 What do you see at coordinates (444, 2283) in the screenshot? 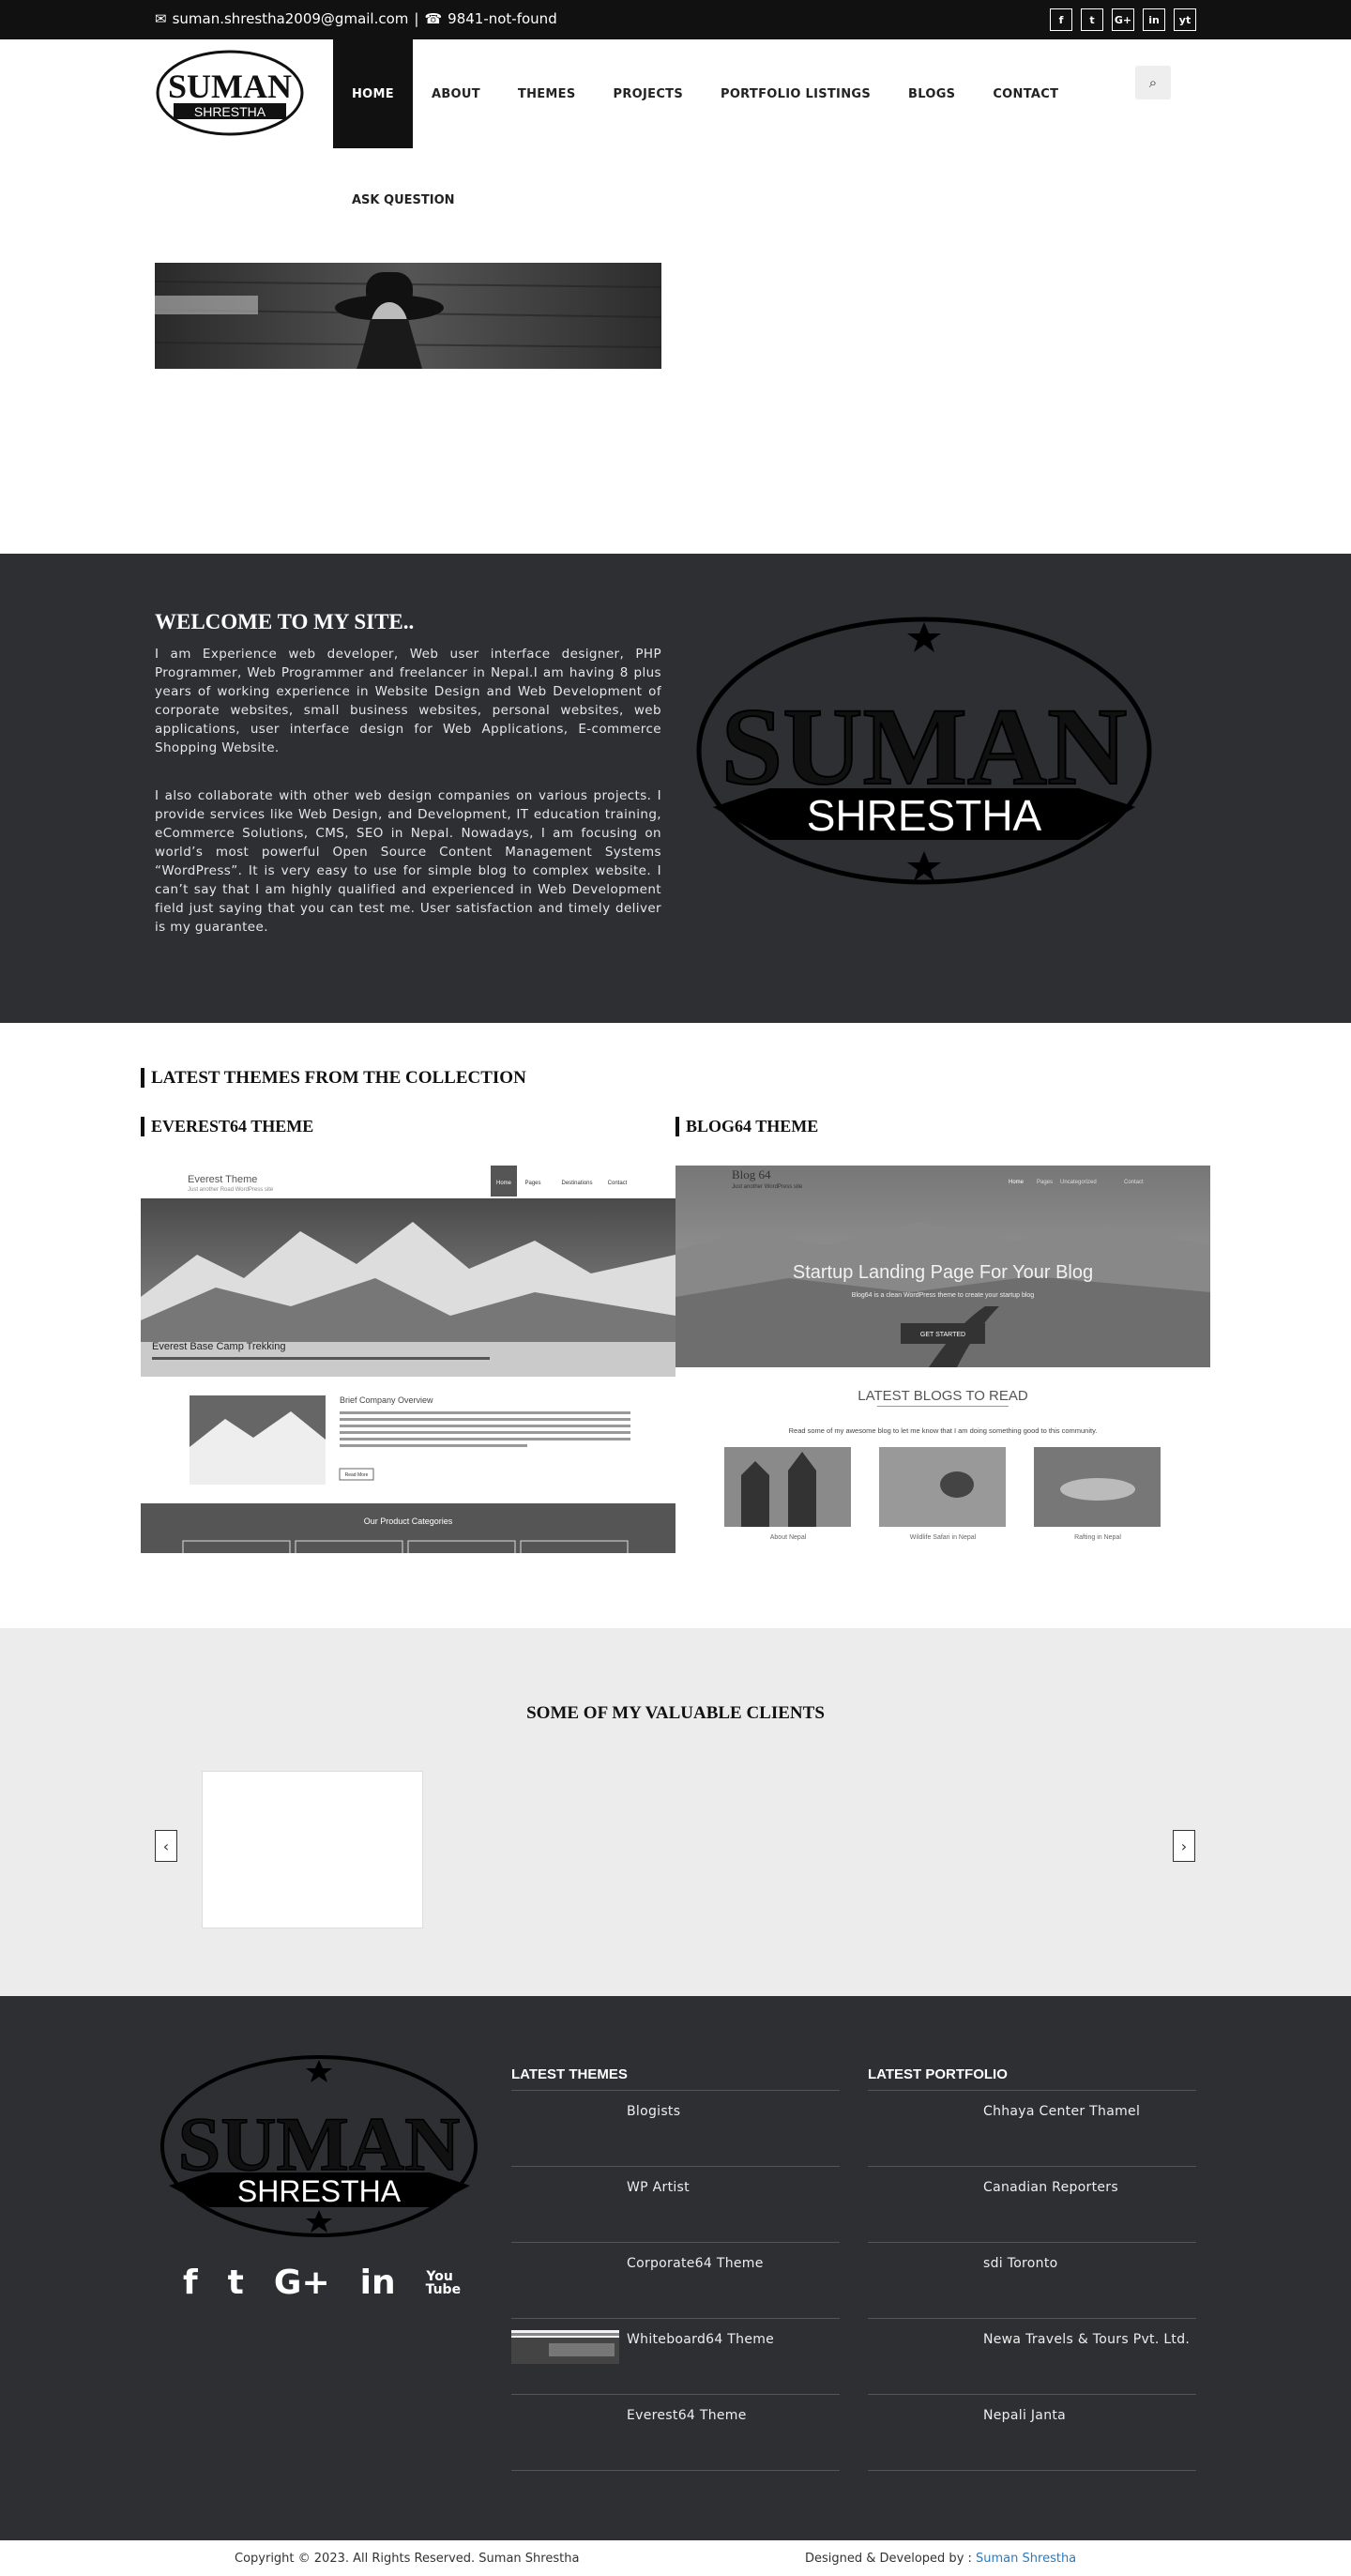
I see `youtube-icon: You Tube` at bounding box center [444, 2283].